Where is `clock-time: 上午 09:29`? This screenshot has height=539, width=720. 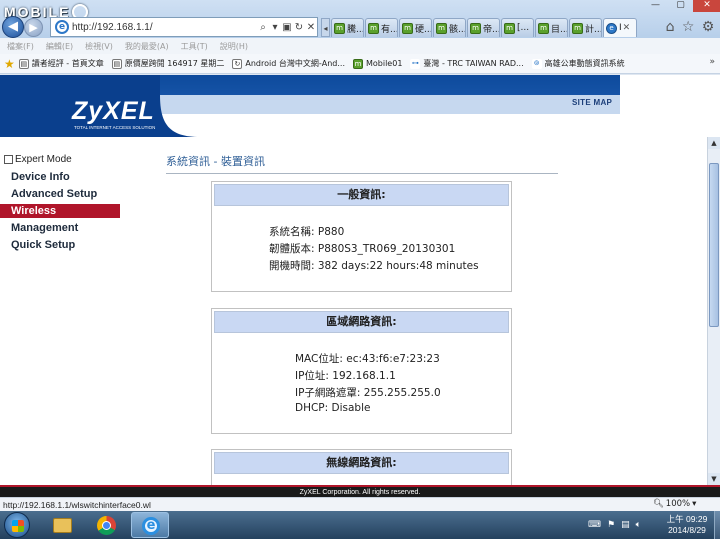
clock-time: 上午 09:29 is located at coordinates (687, 519).